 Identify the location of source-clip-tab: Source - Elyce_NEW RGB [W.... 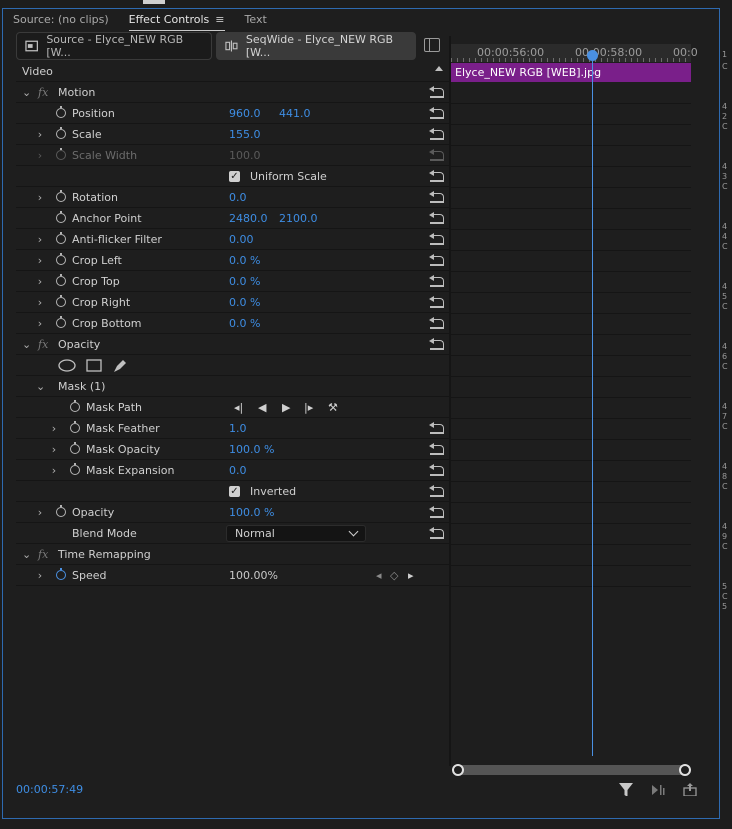
(114, 46).